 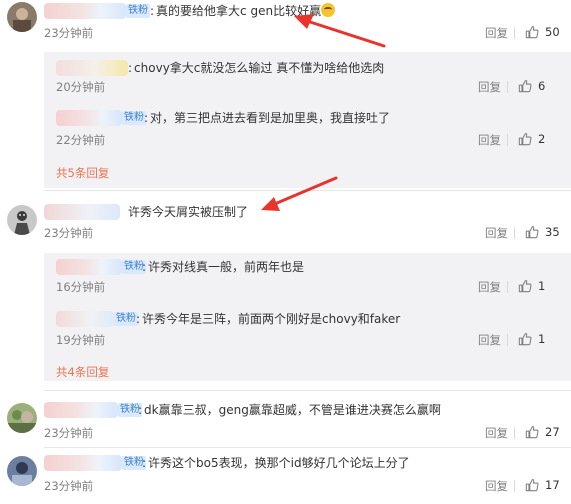 I want to click on like-button: 35, so click(x=542, y=232).